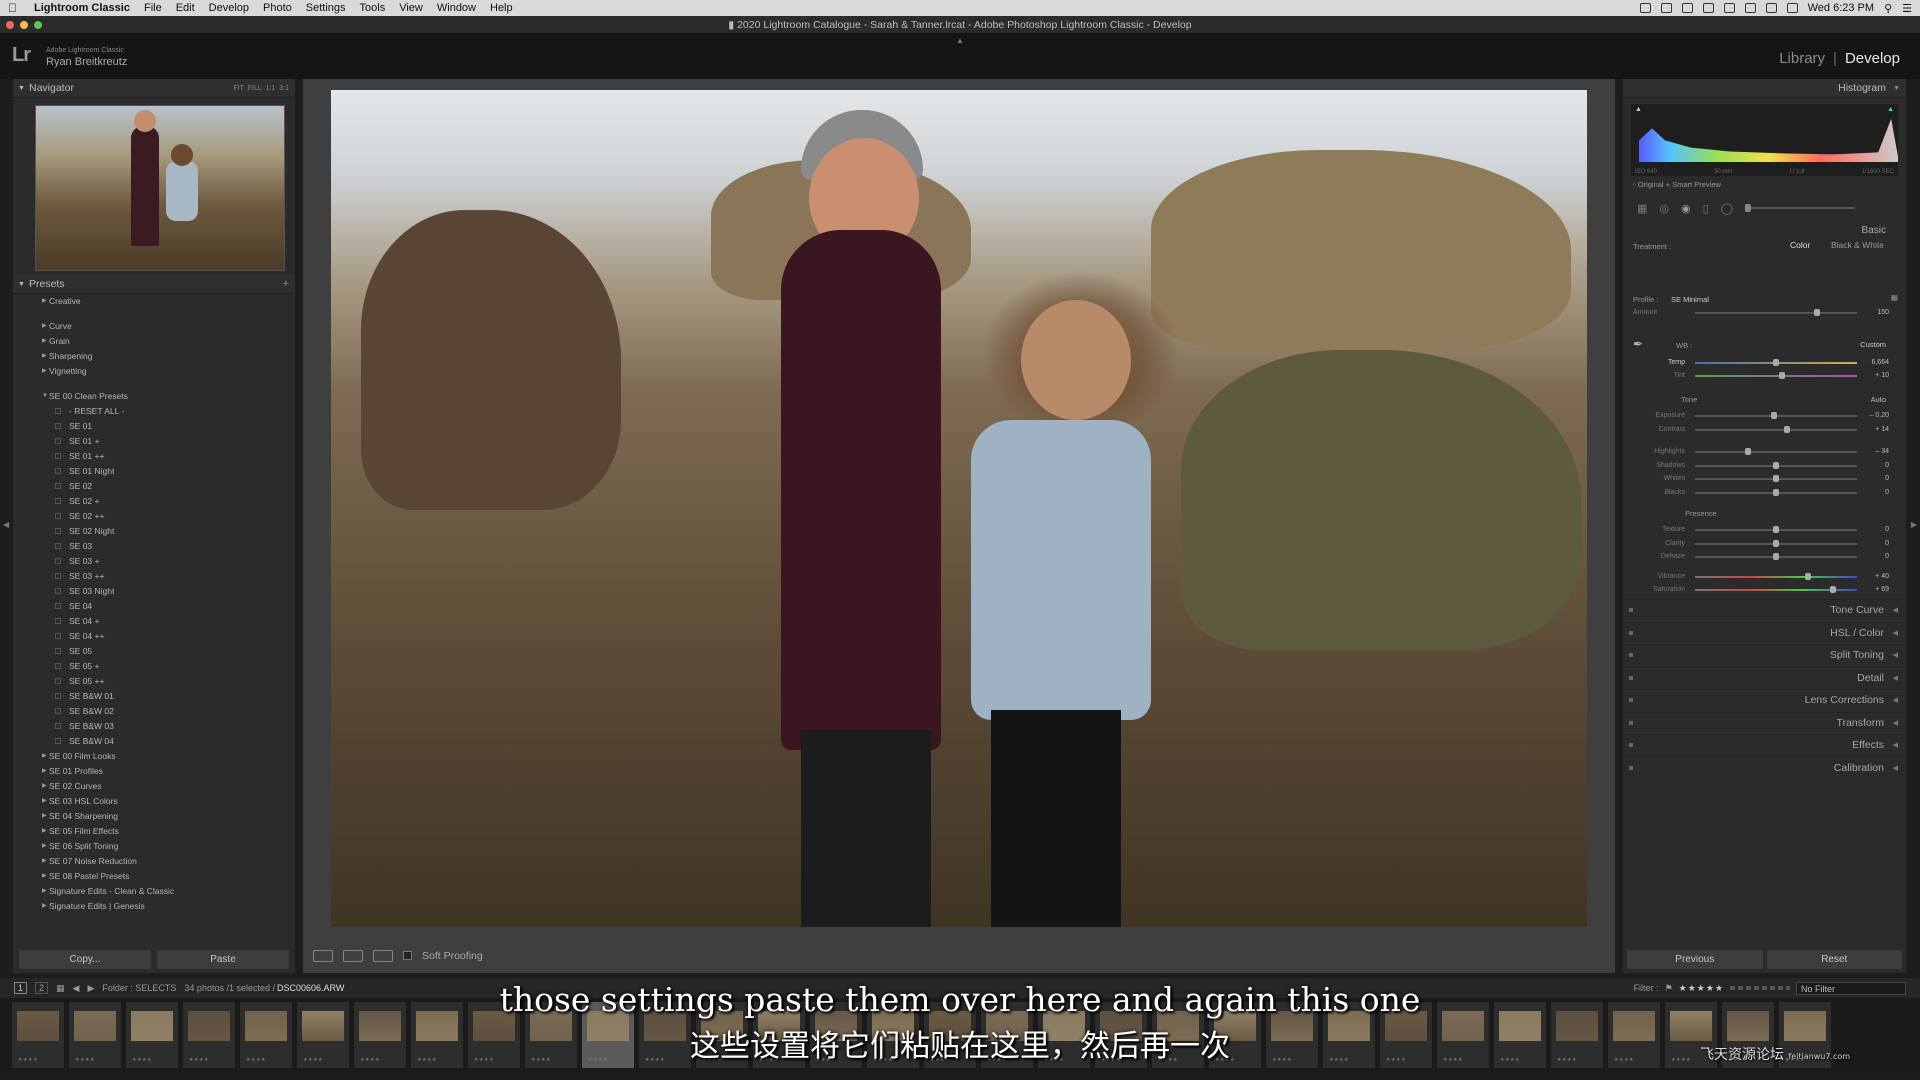 The width and height of the screenshot is (1920, 1080). Describe the element at coordinates (1727, 208) in the screenshot. I see `radial-filter-icon: ◯` at that location.